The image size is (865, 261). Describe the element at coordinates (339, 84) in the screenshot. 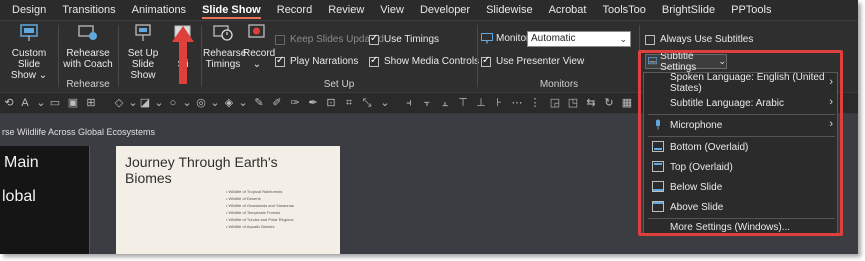

I see `group-label-set-up: Set Up` at that location.